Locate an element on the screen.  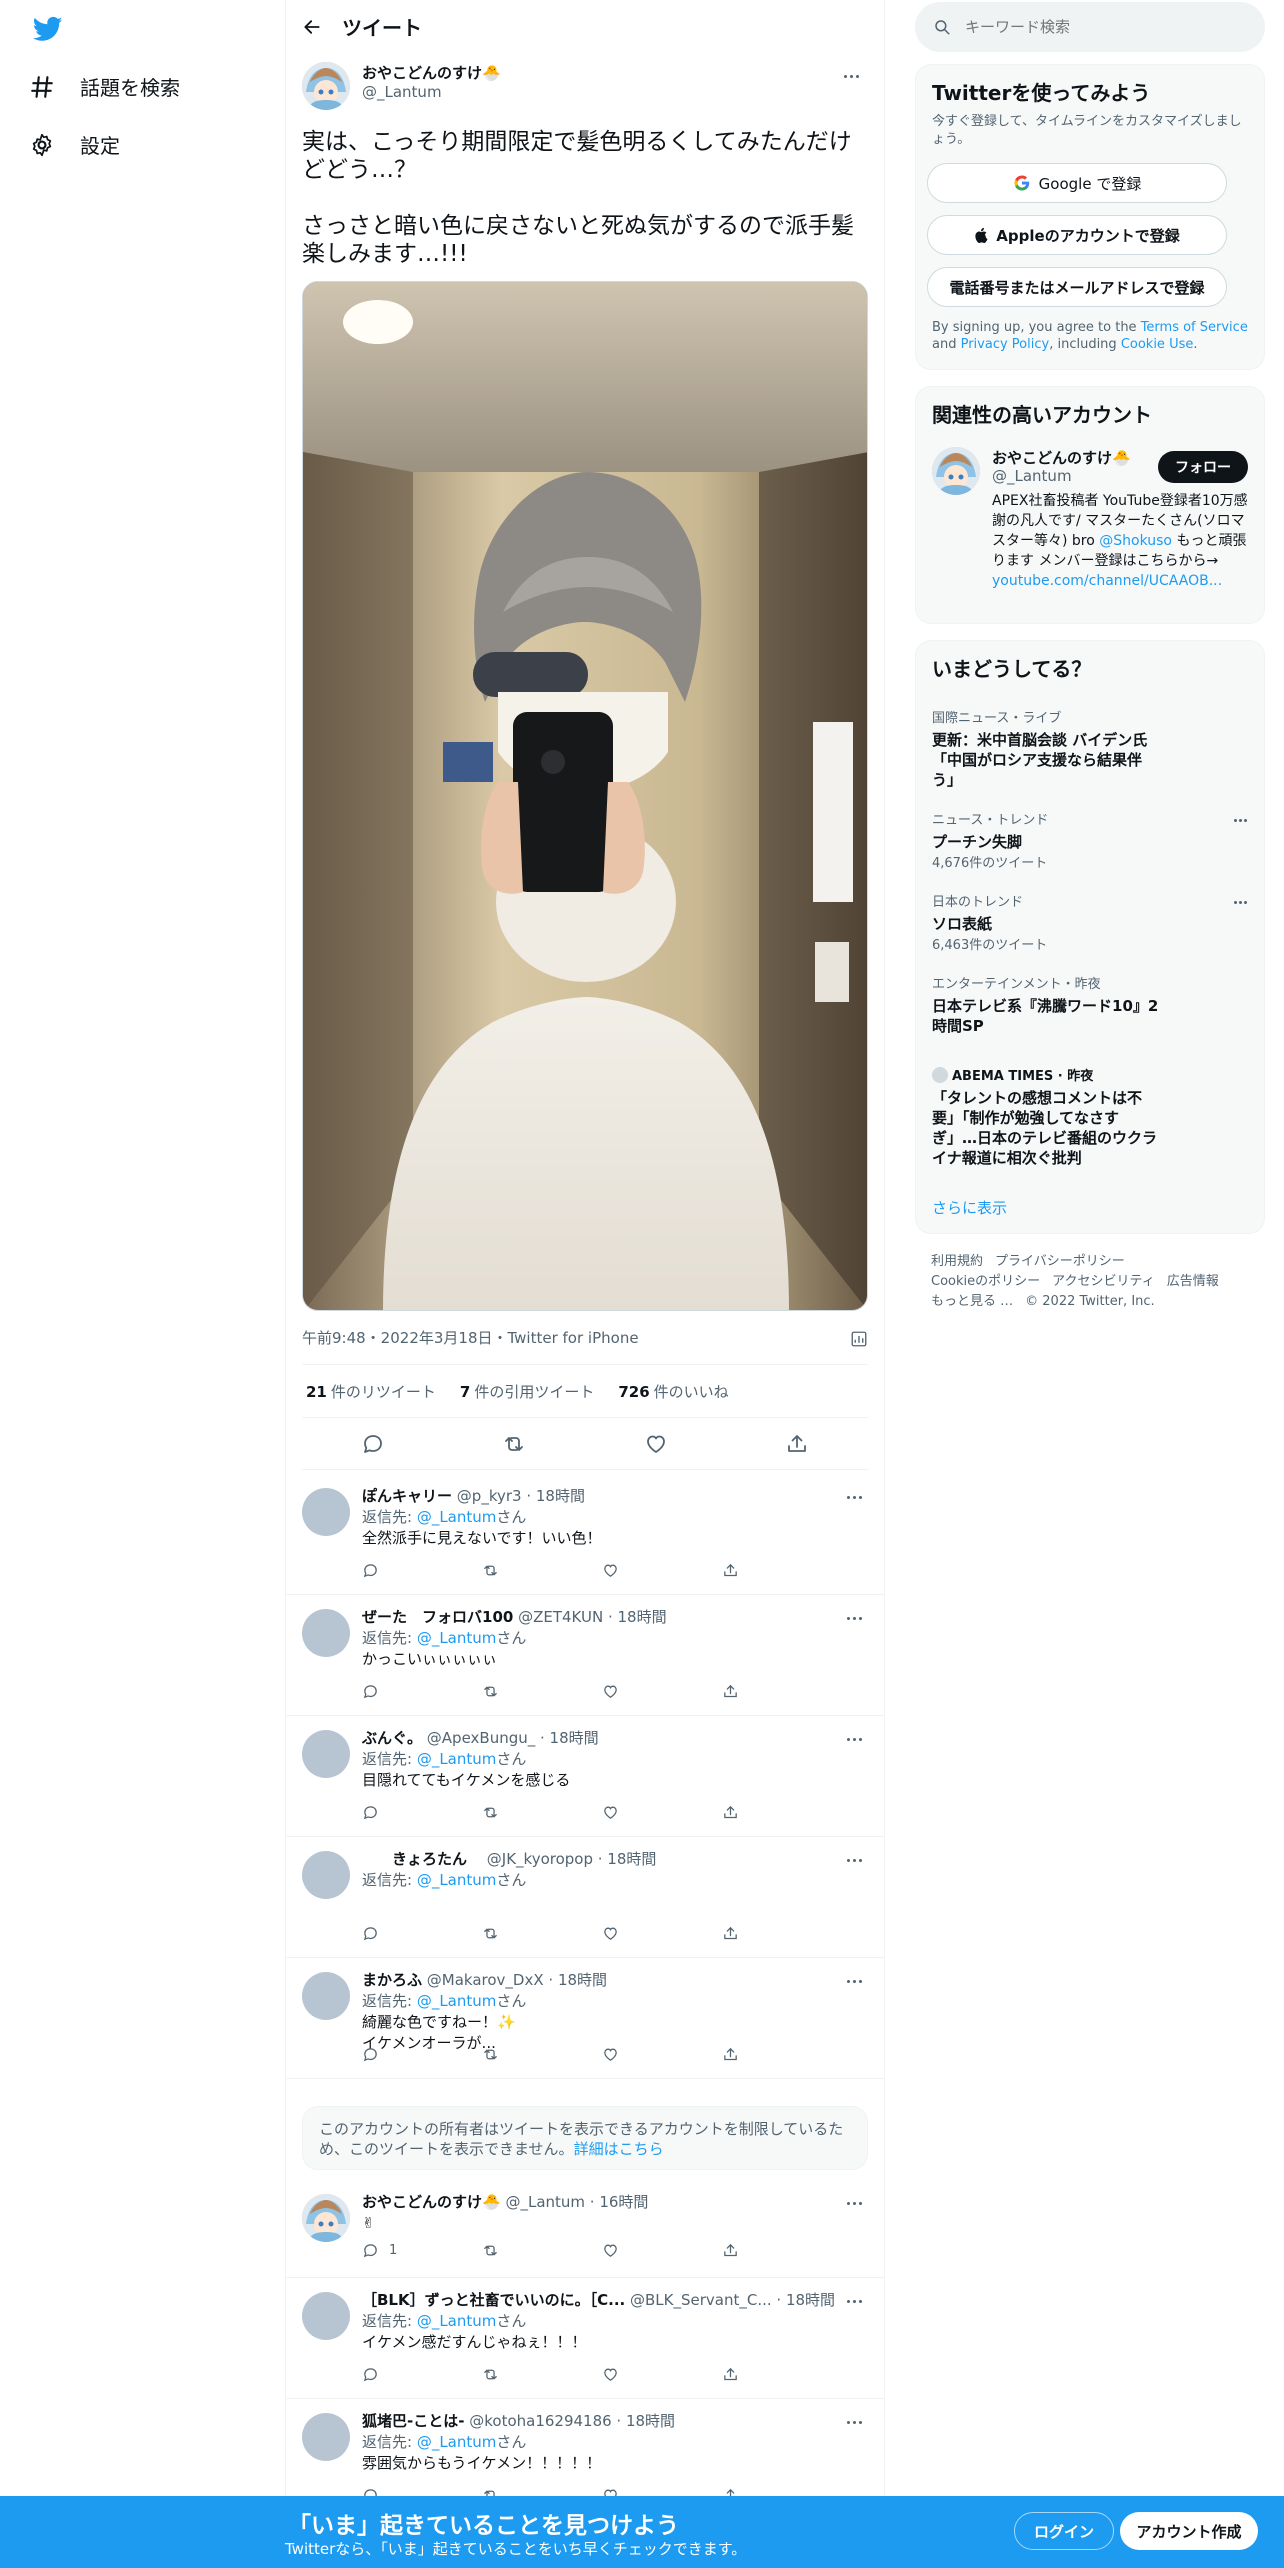
reply-author-handle: @Makarov_DxX · 18時間 is located at coordinates (517, 1980).